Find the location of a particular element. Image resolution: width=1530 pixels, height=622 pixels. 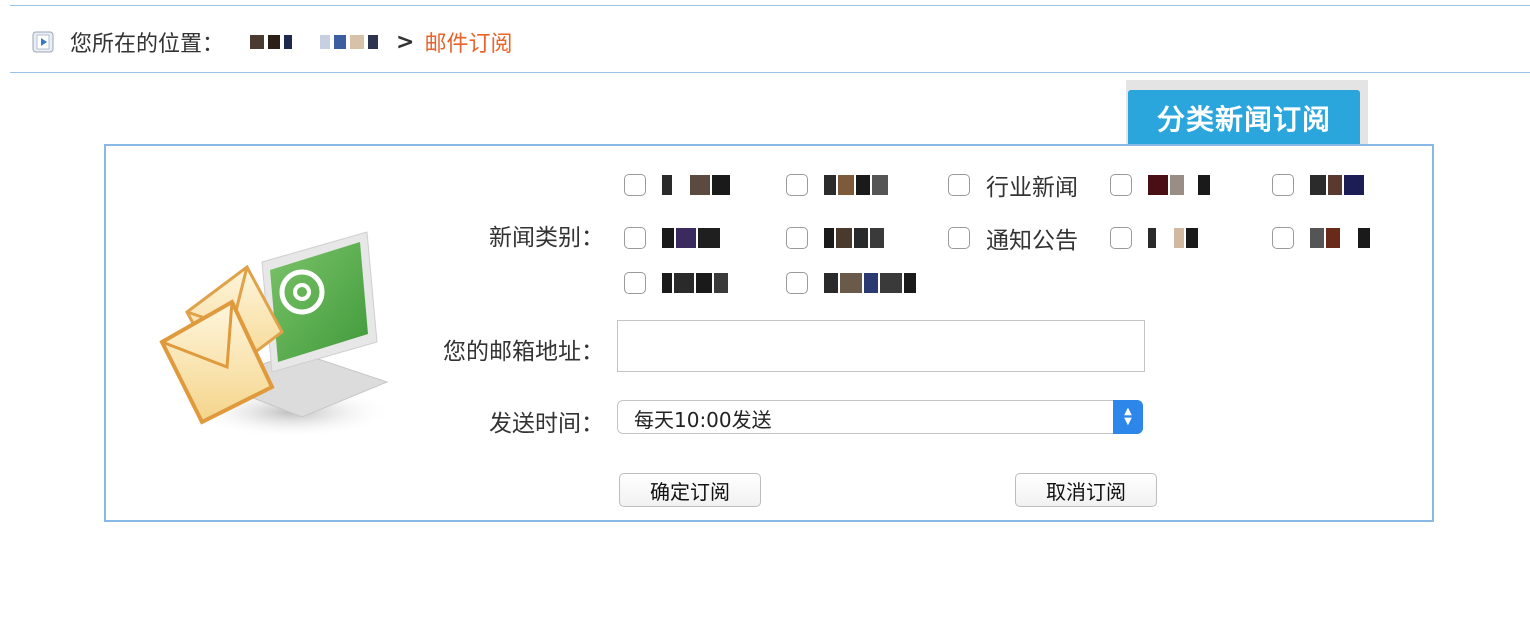

send-time-select: 每天10:00发送 ▲ ▼ is located at coordinates (880, 417).